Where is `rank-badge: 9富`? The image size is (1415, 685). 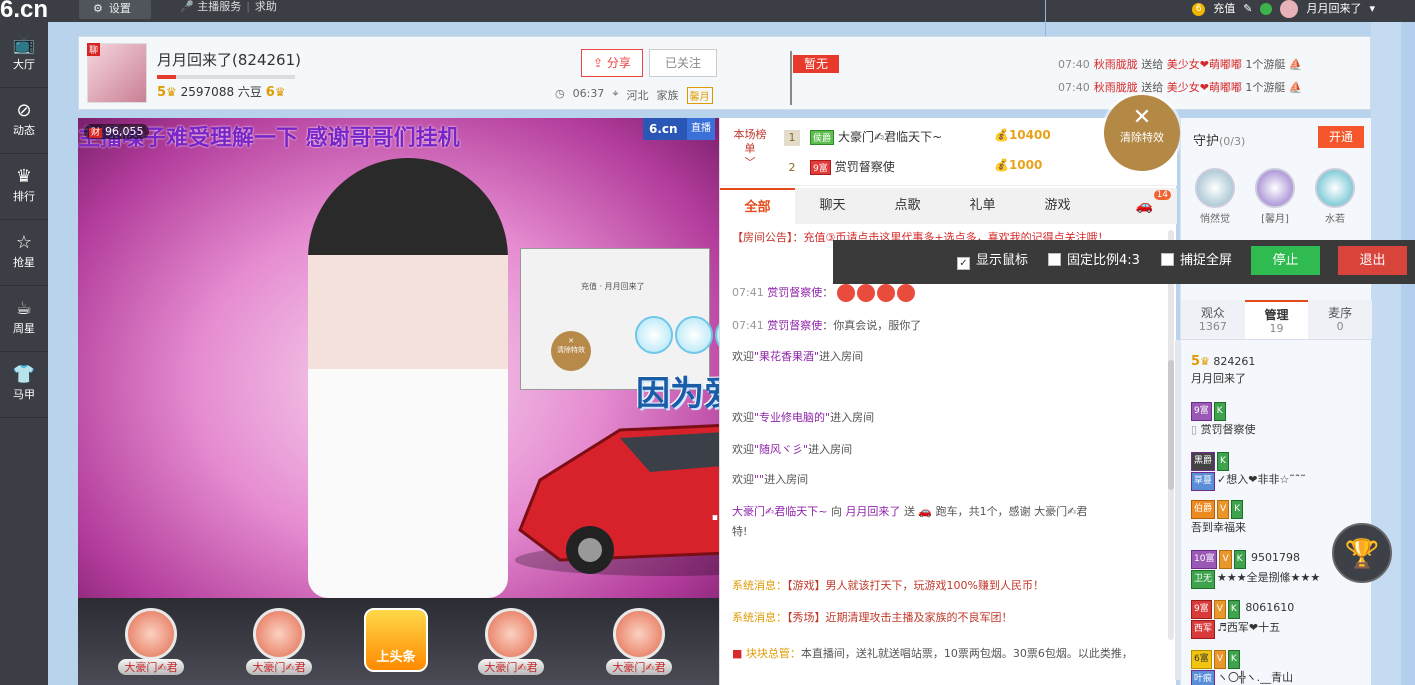 rank-badge: 9富 is located at coordinates (820, 167).